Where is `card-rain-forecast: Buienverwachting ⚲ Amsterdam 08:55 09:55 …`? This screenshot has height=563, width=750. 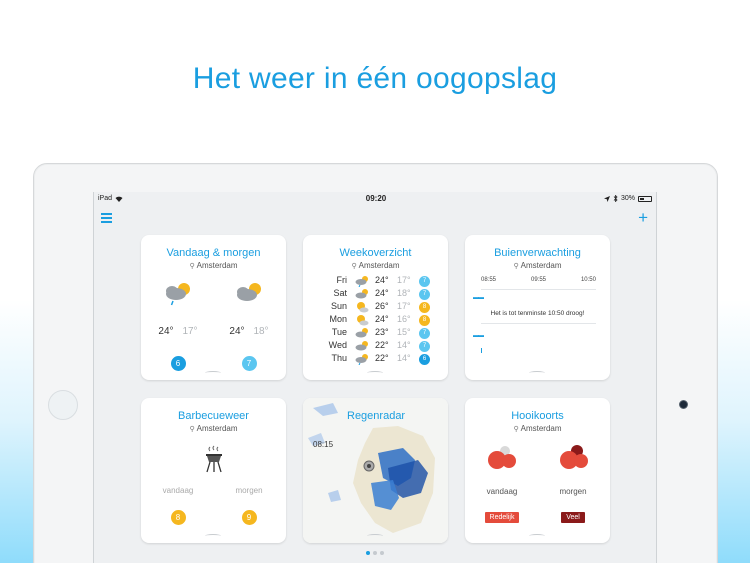
card-rain-forecast: Buienverwachting ⚲ Amsterdam 08:55 09:55 … is located at coordinates (537, 307).